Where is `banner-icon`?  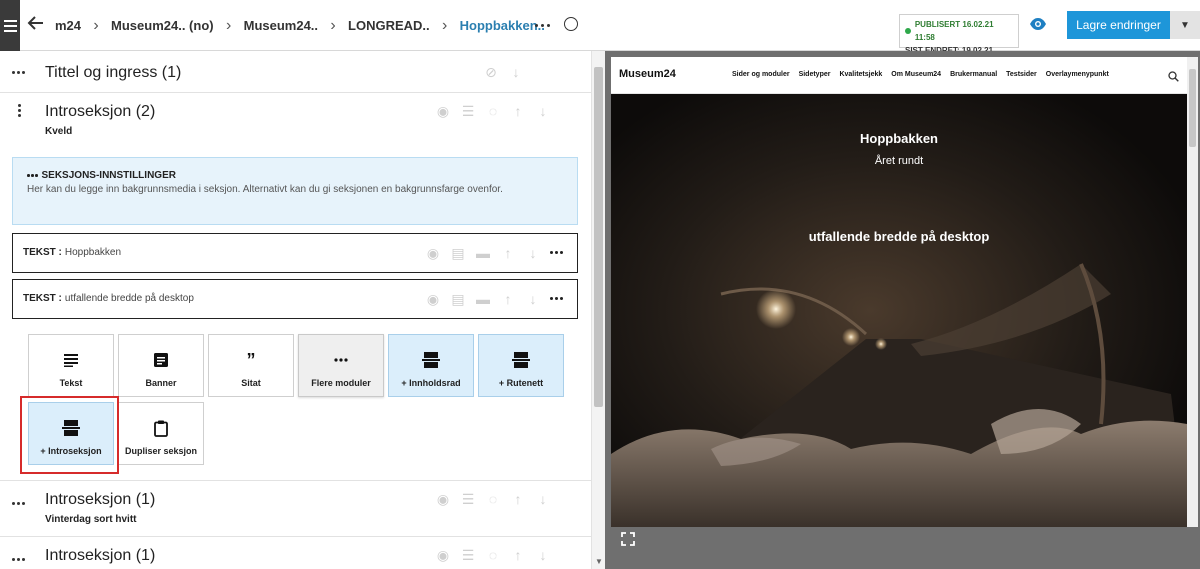 banner-icon is located at coordinates (161, 360).